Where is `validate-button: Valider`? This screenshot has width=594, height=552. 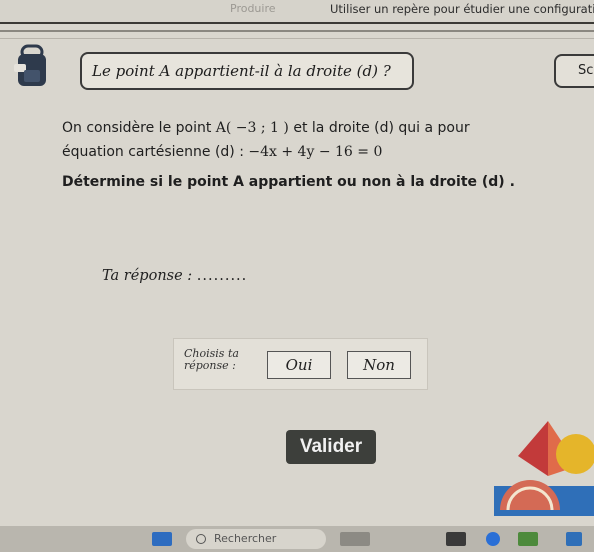 validate-button: Valider is located at coordinates (331, 447).